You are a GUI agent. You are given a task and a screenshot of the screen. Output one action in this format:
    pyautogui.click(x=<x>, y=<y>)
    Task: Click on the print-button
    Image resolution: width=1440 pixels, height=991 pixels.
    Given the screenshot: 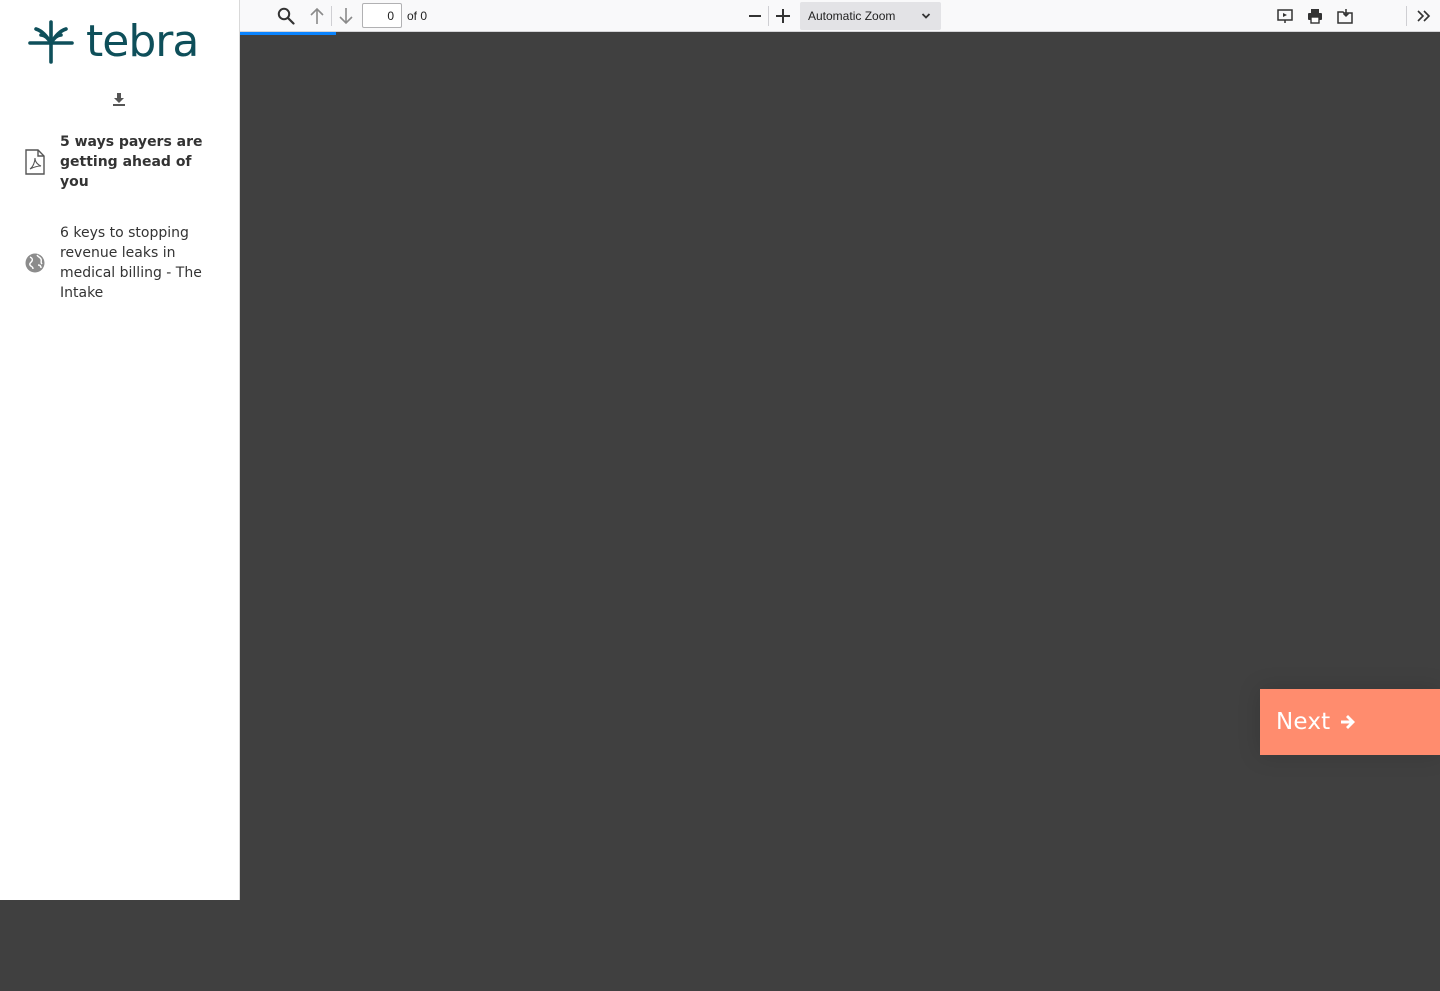 What is the action you would take?
    pyautogui.click(x=1315, y=16)
    